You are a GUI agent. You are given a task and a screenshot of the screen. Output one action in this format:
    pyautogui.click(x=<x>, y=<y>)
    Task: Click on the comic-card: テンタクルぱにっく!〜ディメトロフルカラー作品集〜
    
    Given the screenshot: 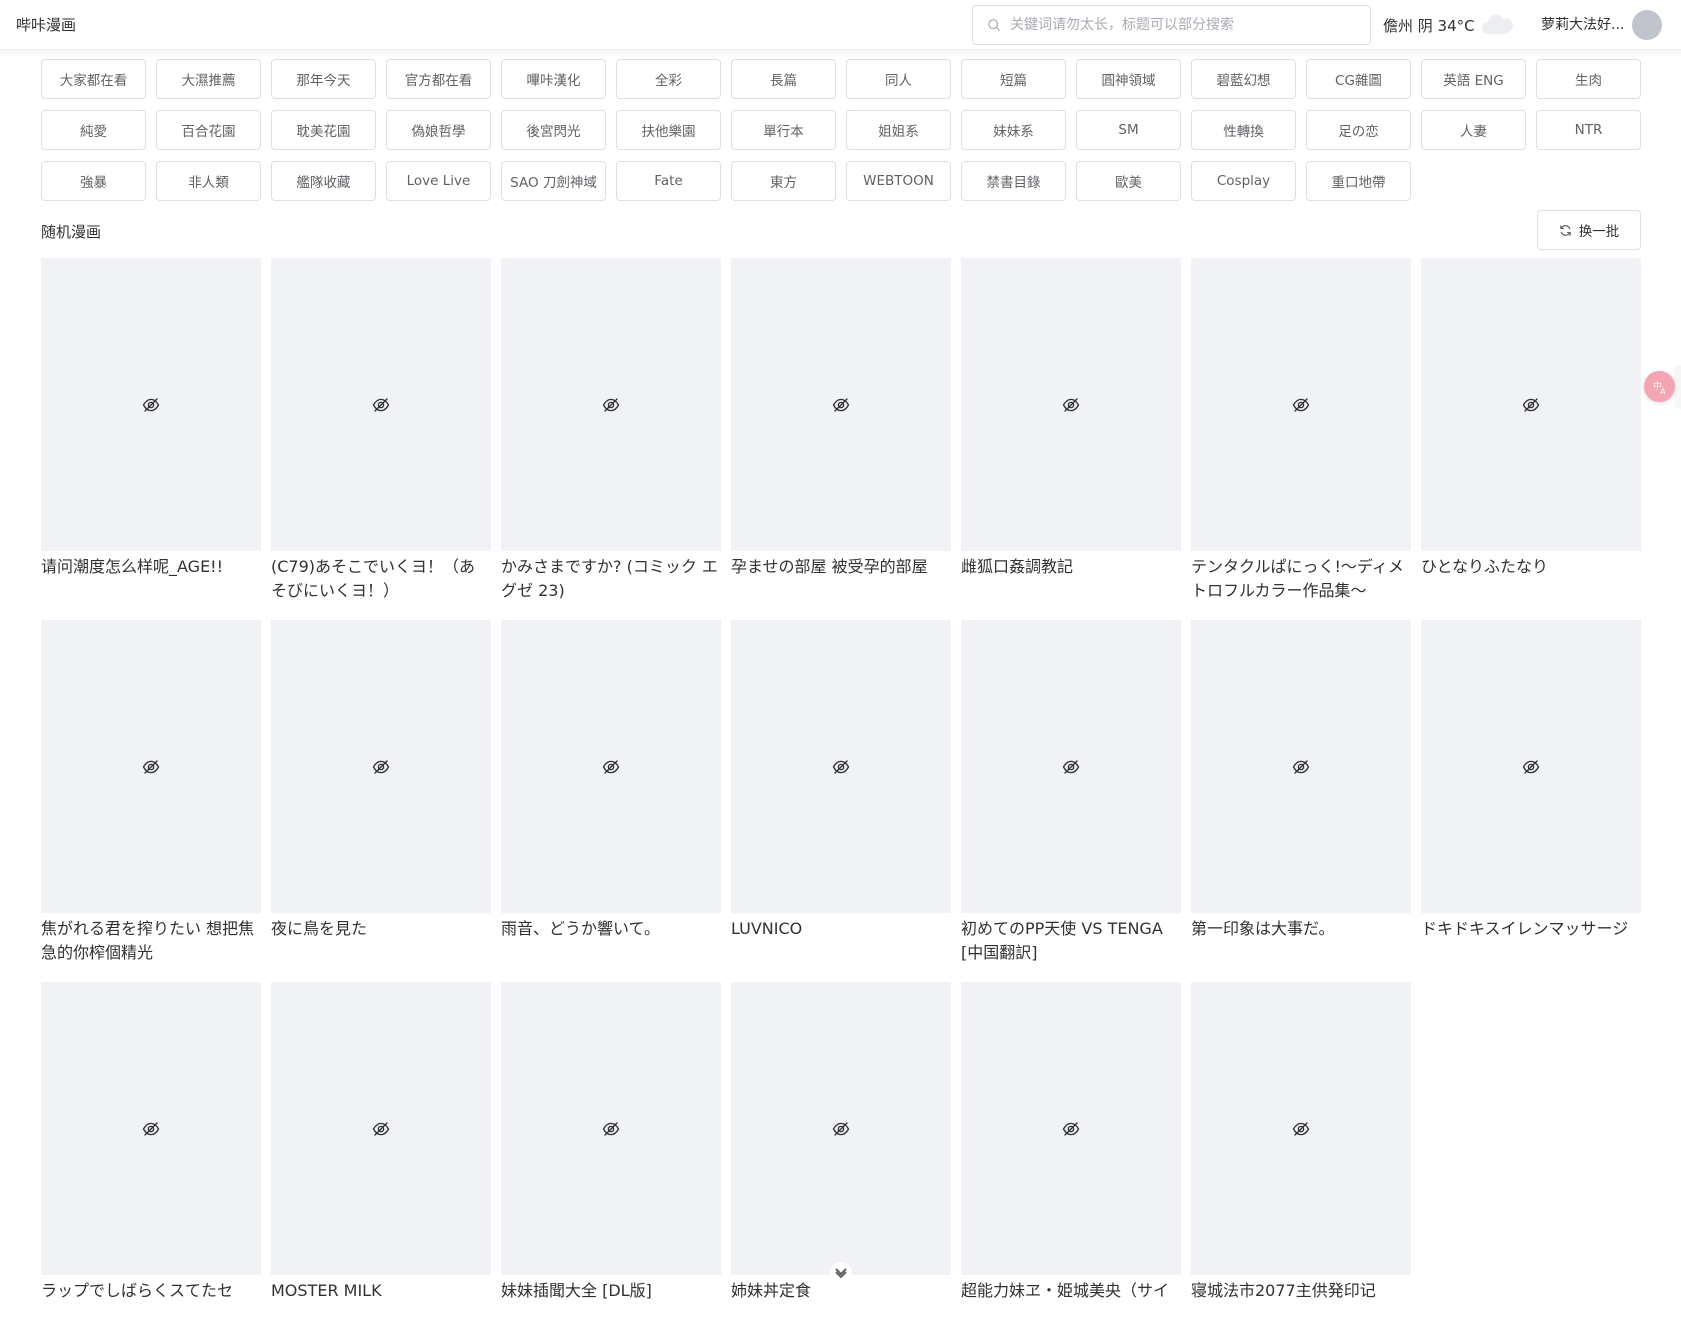 What is the action you would take?
    pyautogui.click(x=1301, y=439)
    